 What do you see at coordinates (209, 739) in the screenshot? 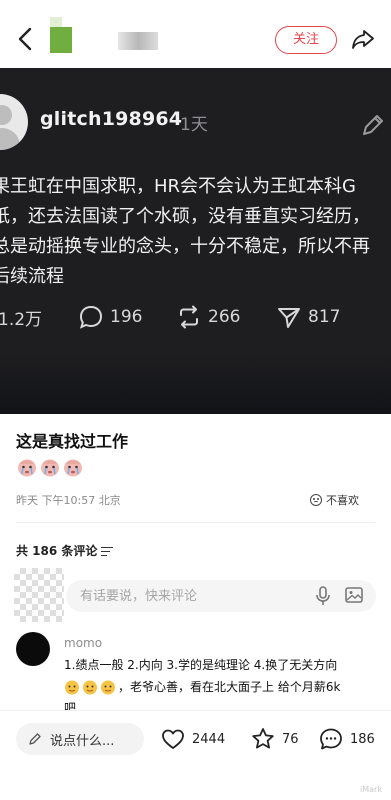
I see `like-count: 2444` at bounding box center [209, 739].